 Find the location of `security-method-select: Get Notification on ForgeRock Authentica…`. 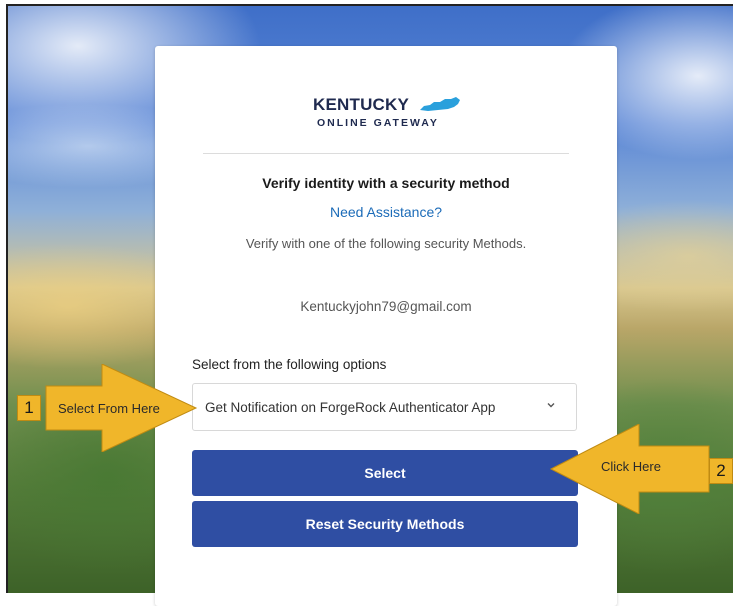

security-method-select: Get Notification on ForgeRock Authentica… is located at coordinates (384, 407).